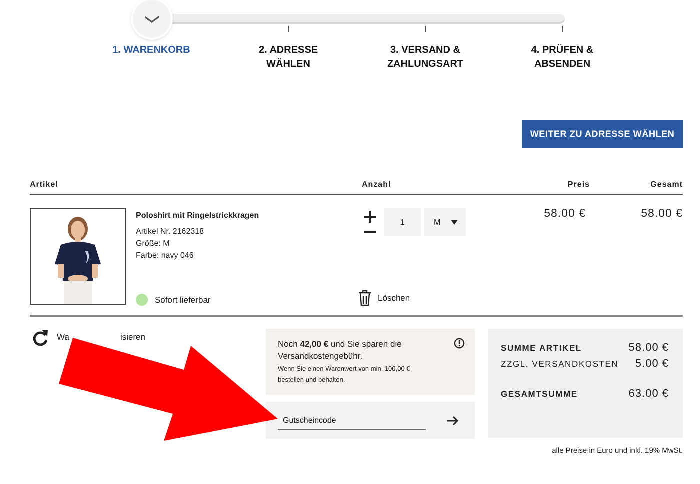  Describe the element at coordinates (402, 222) in the screenshot. I see `quantity-field: 1` at that location.